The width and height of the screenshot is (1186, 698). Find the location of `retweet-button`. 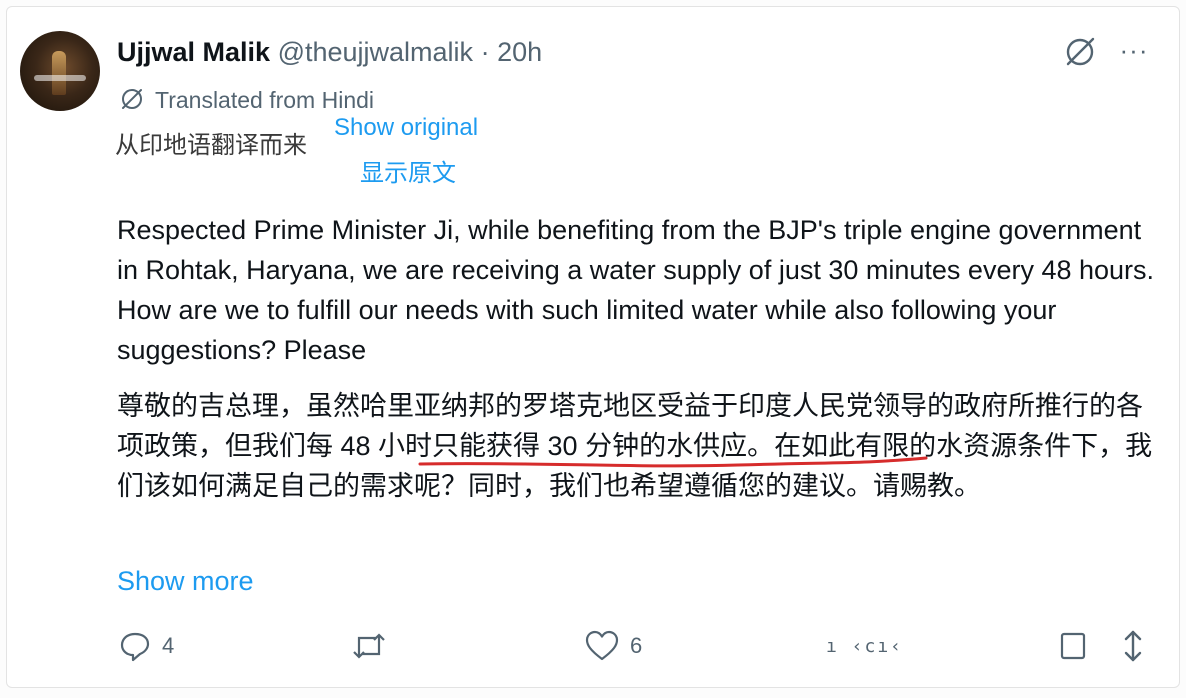

retweet-button is located at coordinates (374, 646).